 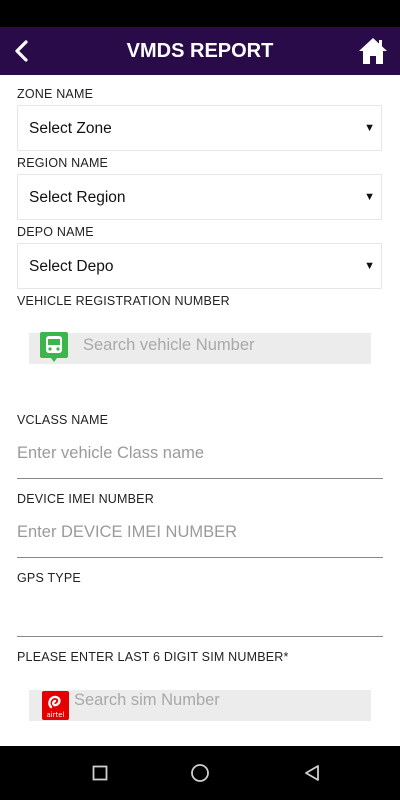 What do you see at coordinates (127, 532) in the screenshot?
I see `imei-placeholder: Enter DEVICE IMEI NUMBER` at bounding box center [127, 532].